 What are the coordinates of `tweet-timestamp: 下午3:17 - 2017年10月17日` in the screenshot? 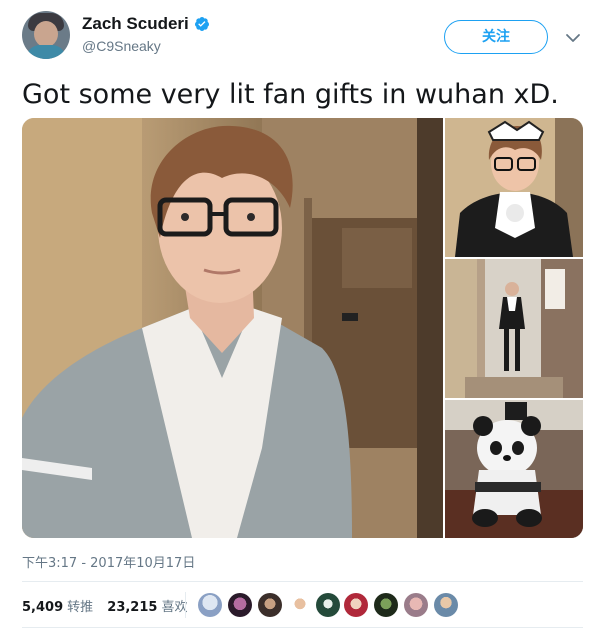 It's located at (108, 561).